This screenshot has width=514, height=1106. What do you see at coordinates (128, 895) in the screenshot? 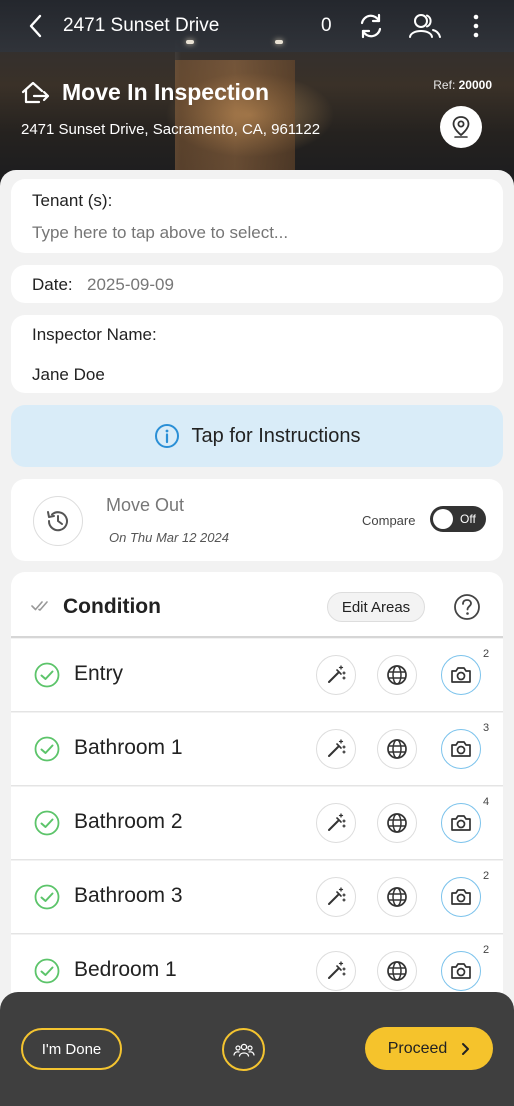
I see `room-name: Bathroom 3` at bounding box center [128, 895].